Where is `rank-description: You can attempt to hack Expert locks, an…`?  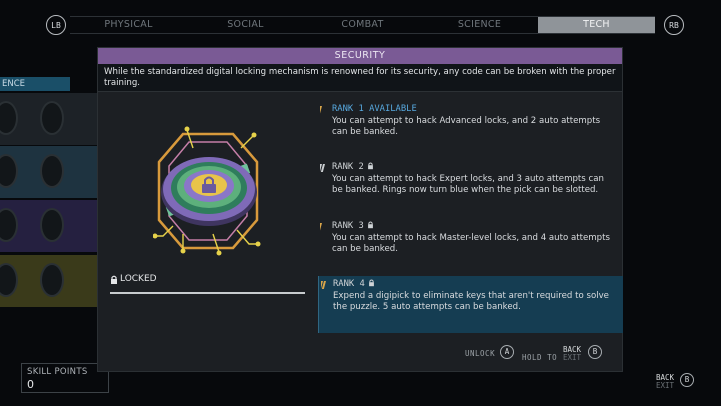 rank-description: You can attempt to hack Expert locks, an… is located at coordinates (468, 184).